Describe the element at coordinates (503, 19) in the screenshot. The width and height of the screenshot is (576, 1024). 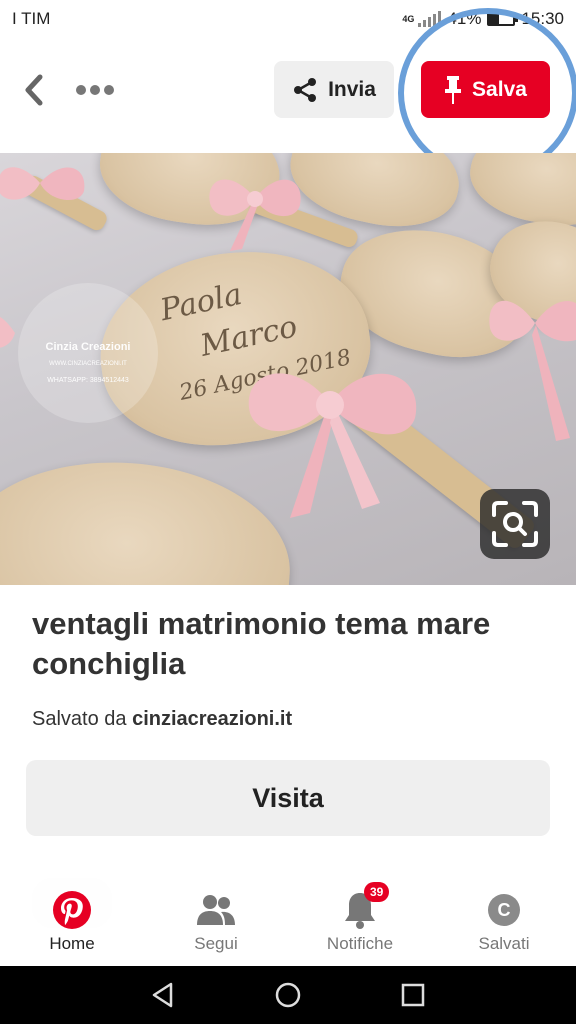
I see `battery-icon` at that location.